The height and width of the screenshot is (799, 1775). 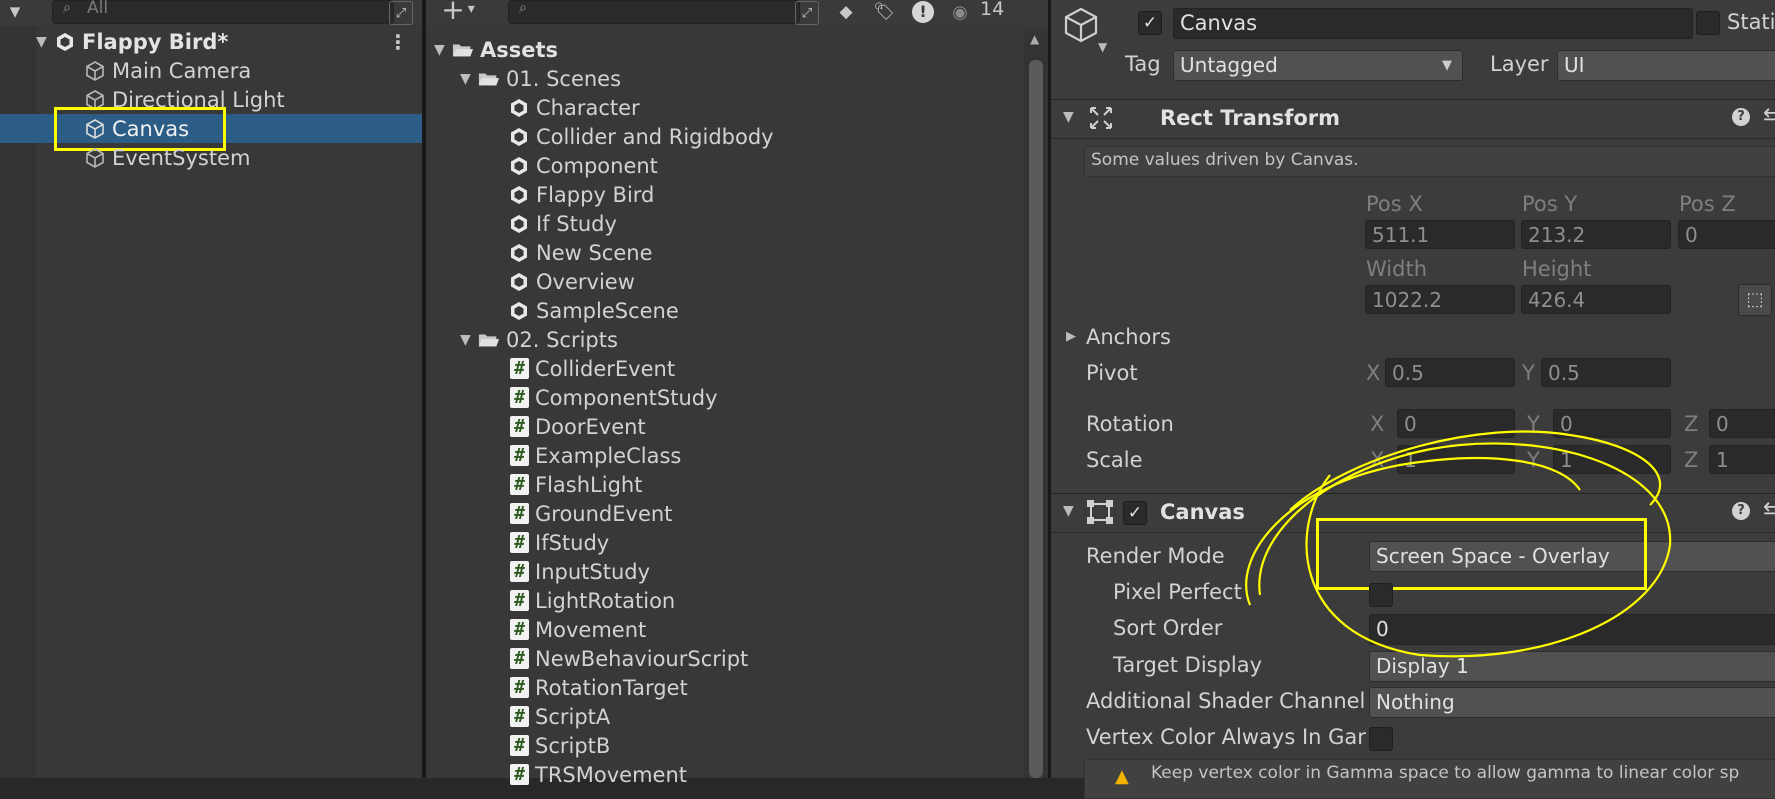 What do you see at coordinates (1606, 372) in the screenshot?
I see `pivot-y-field: 0.5` at bounding box center [1606, 372].